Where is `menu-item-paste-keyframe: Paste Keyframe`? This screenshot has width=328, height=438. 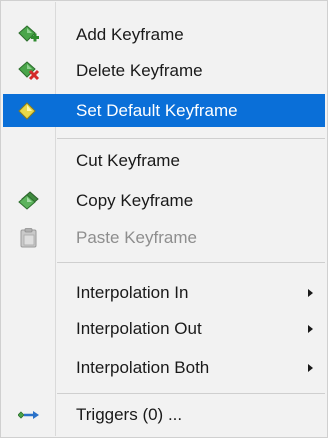 menu-item-paste-keyframe: Paste Keyframe is located at coordinates (164, 237).